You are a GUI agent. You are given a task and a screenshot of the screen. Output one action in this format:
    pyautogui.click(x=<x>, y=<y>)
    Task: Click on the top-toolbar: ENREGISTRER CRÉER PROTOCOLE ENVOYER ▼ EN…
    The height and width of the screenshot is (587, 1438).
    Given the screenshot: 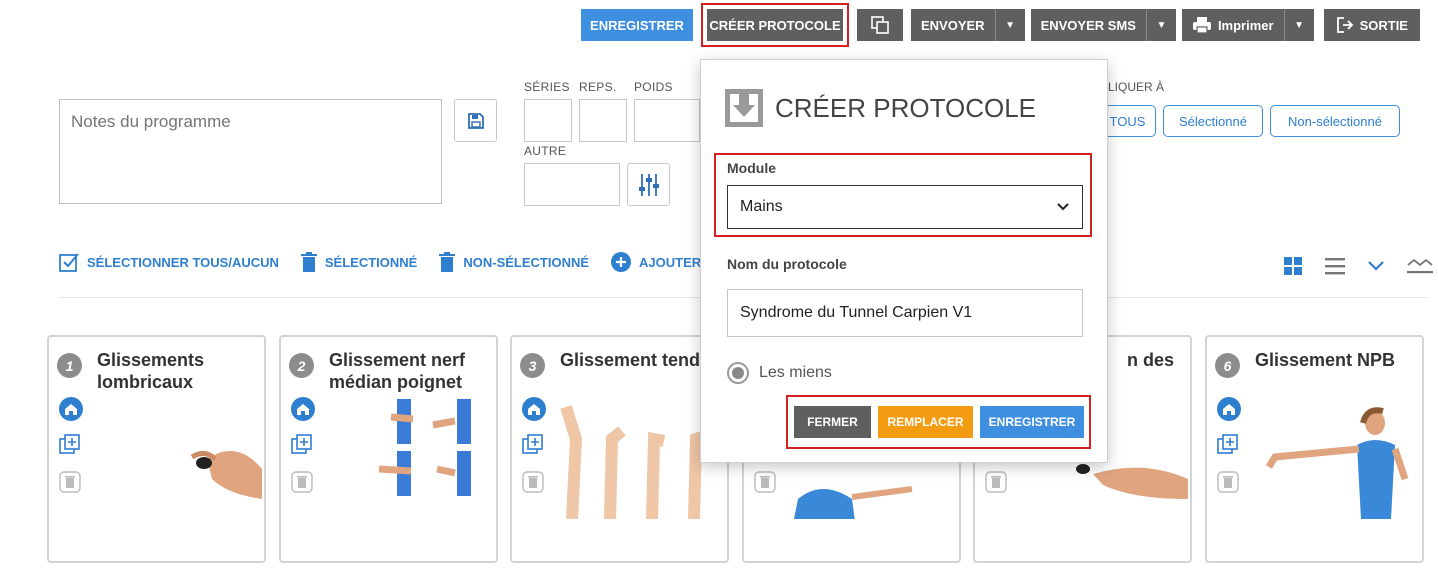 What is the action you would take?
    pyautogui.click(x=1000, y=25)
    